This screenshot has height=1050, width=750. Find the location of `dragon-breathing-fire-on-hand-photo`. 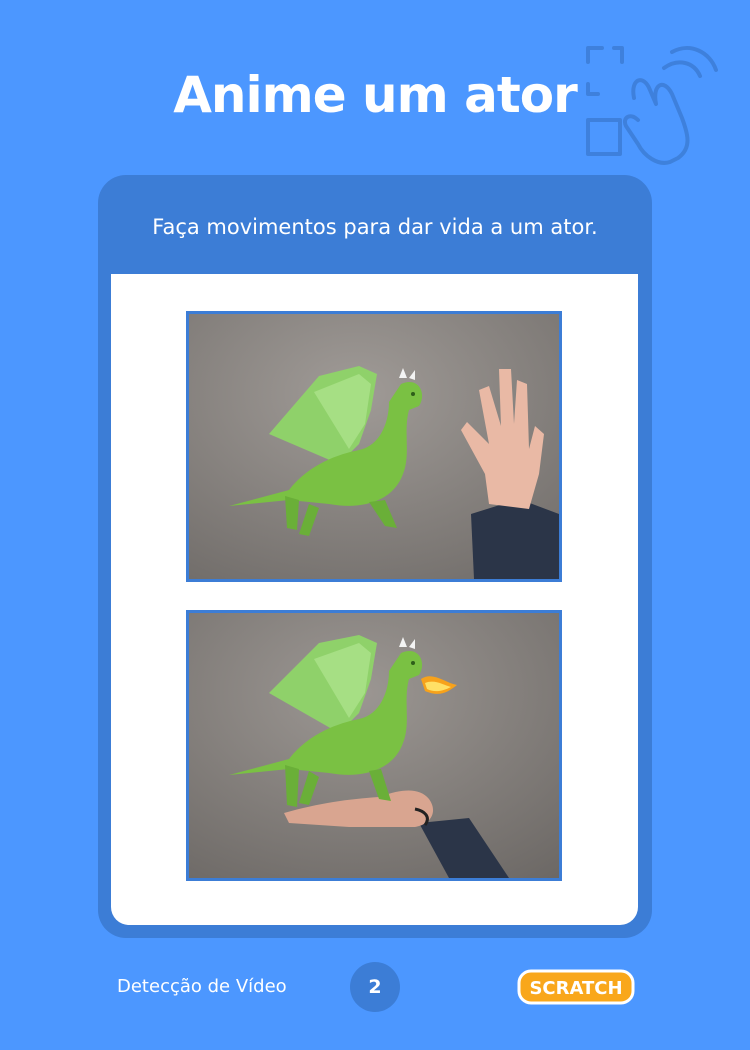

dragon-breathing-fire-on-hand-photo is located at coordinates (374, 745).